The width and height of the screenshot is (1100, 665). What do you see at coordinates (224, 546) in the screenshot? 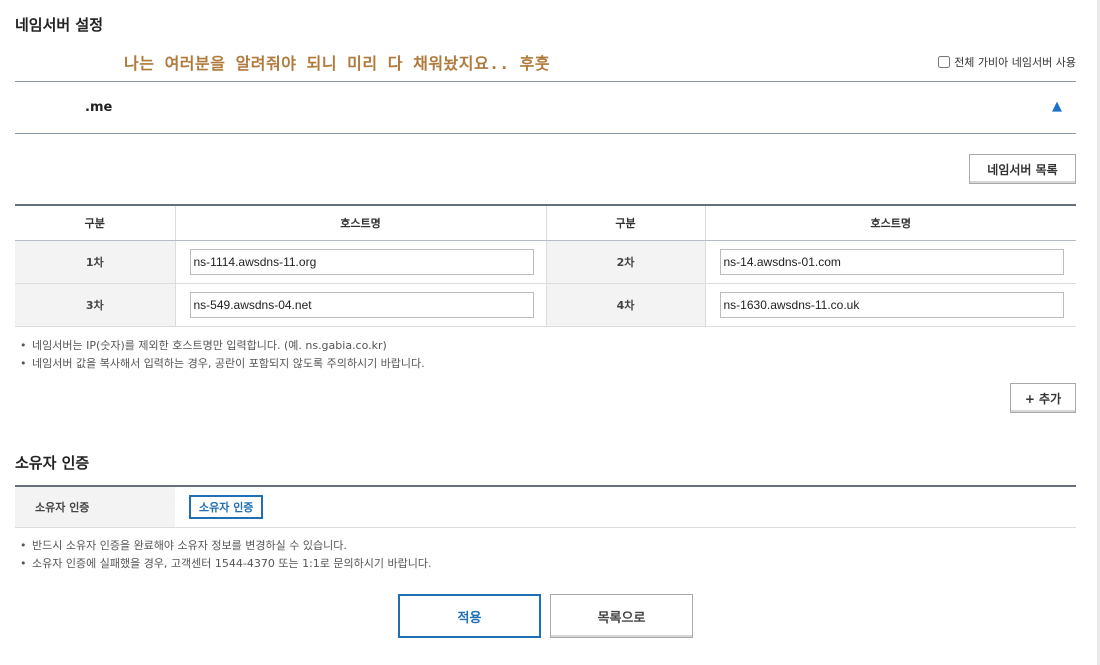
I see `note-item: 반드시 소유자 인증을 완료해야 소유자 정보를 변경하실 수 있습니다.` at bounding box center [224, 546].